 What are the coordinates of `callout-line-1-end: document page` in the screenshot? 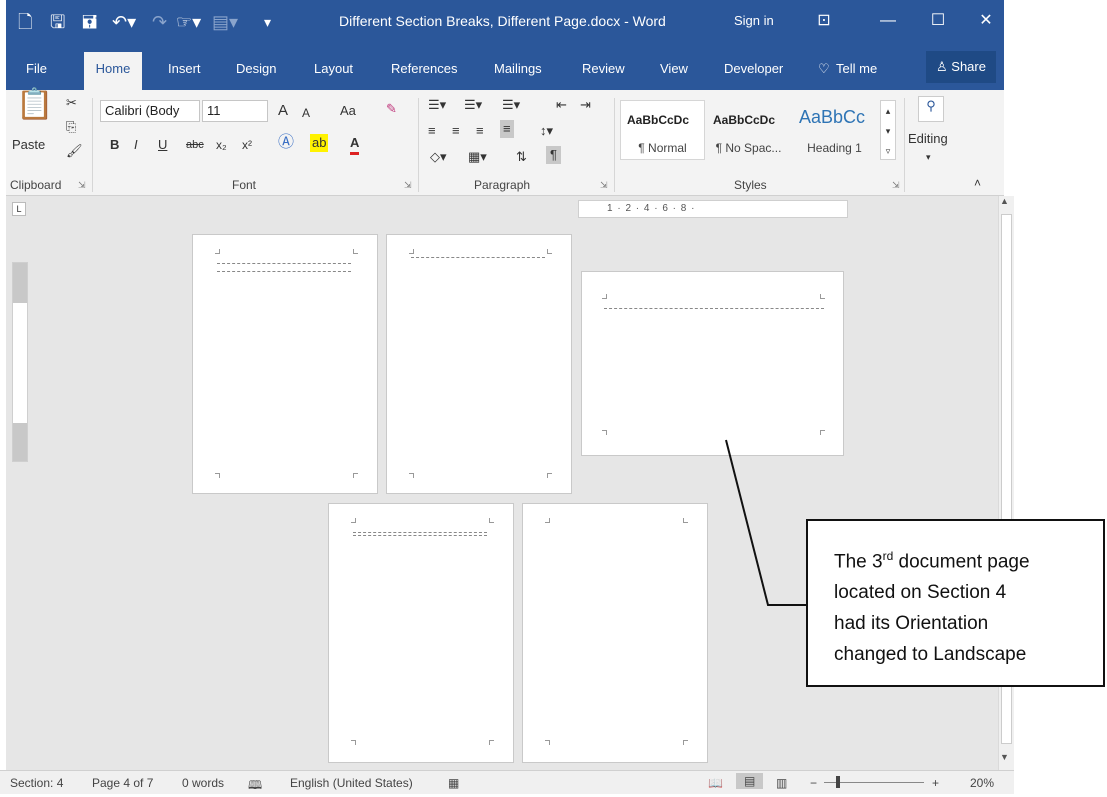 It's located at (961, 562).